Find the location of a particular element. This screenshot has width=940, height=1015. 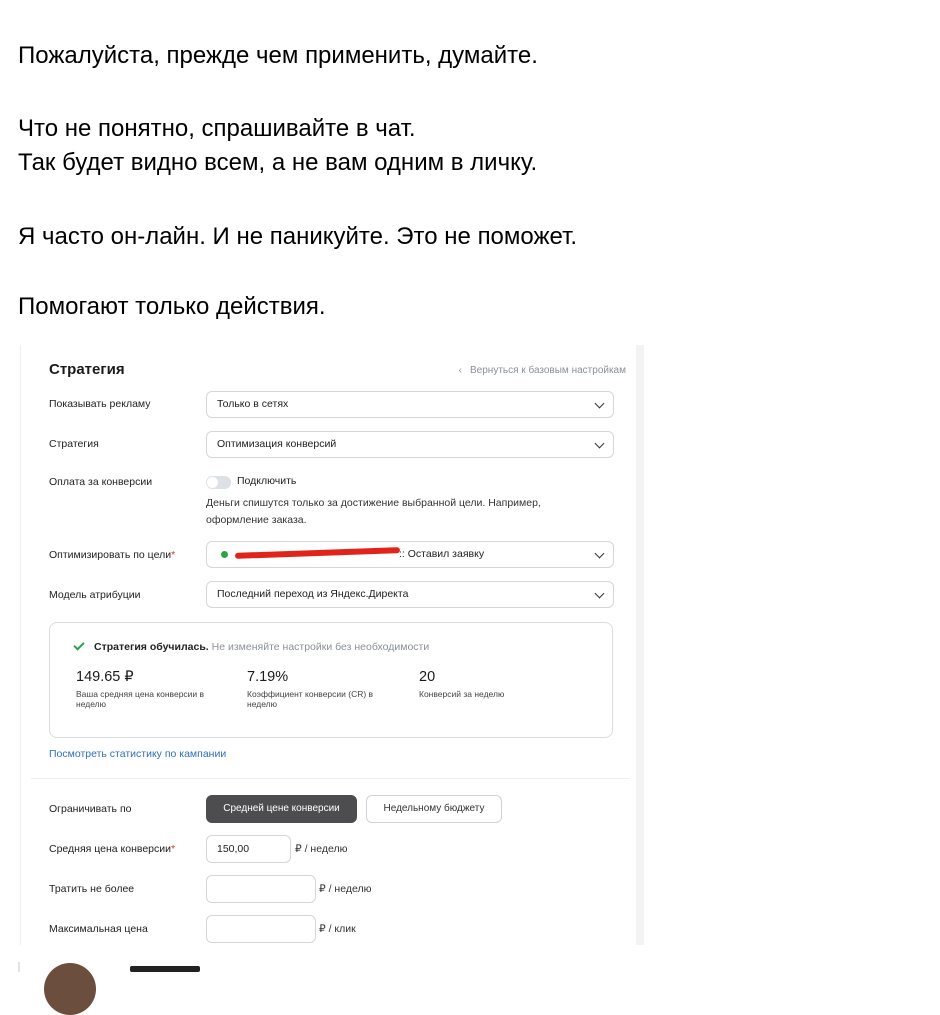

back-link-label: Вернуться к базовым настройкам is located at coordinates (548, 370).